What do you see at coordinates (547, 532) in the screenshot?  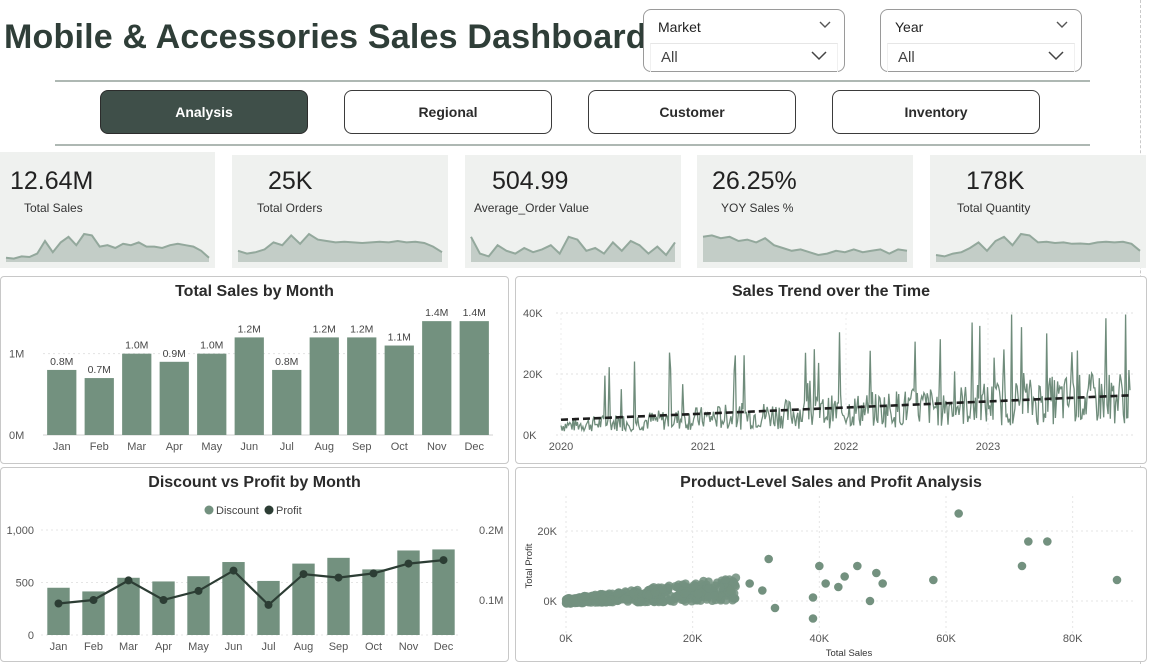 I see `y-tick-label: 20K` at bounding box center [547, 532].